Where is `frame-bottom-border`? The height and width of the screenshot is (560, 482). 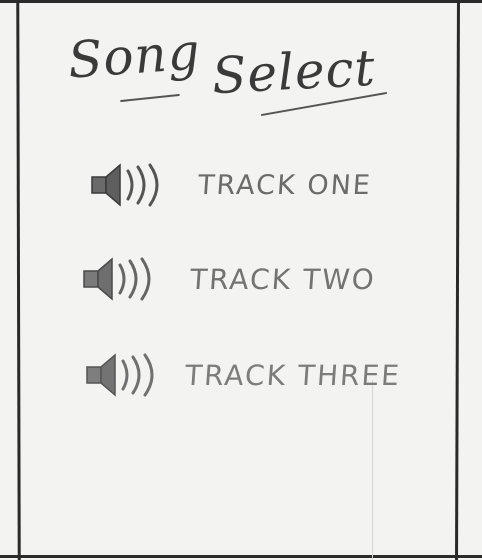 frame-bottom-border is located at coordinates (241, 556).